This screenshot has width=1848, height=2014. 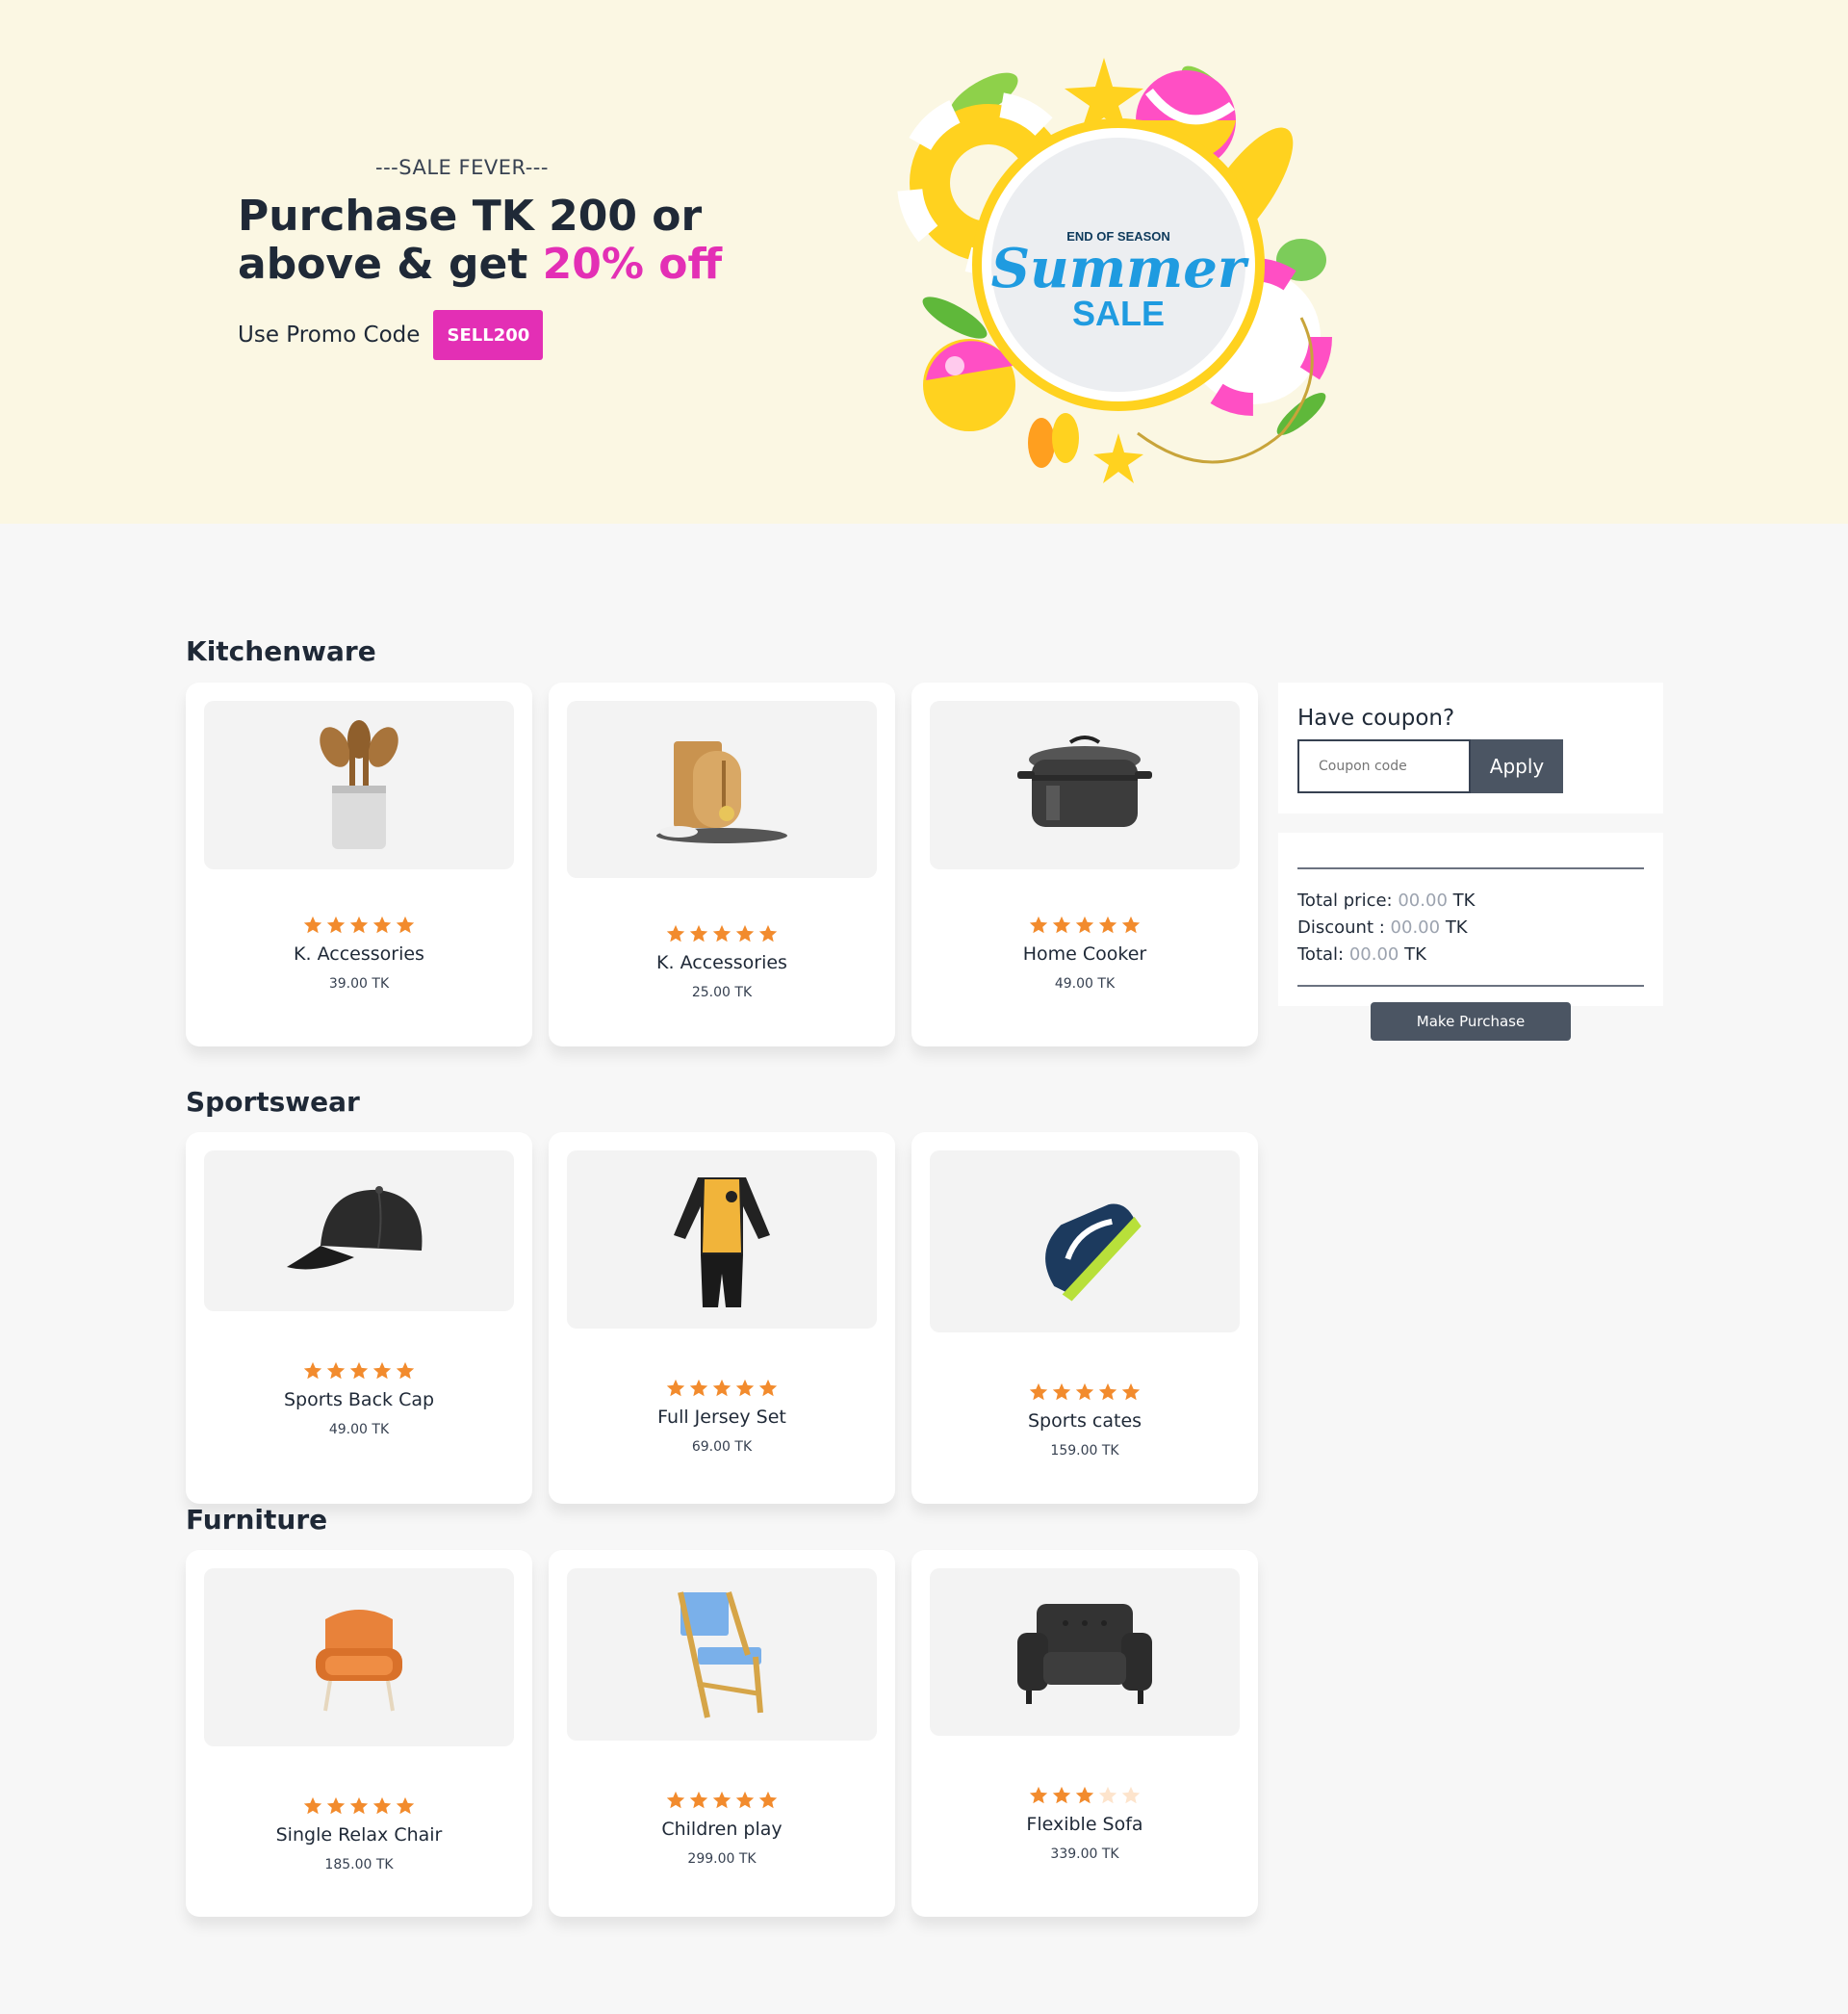 I want to click on product-price: 25.00 TK, so click(x=722, y=992).